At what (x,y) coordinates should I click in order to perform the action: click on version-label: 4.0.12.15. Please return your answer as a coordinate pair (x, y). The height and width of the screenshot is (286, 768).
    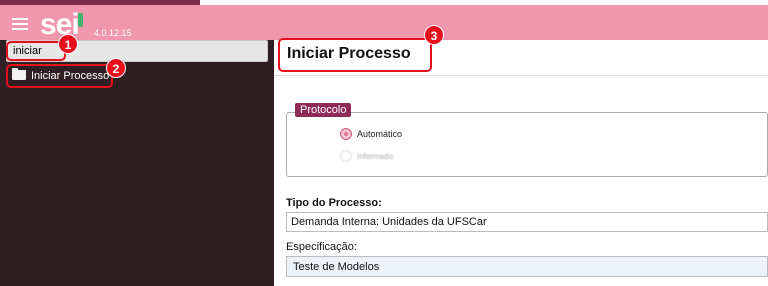
    Looking at the image, I should click on (113, 33).